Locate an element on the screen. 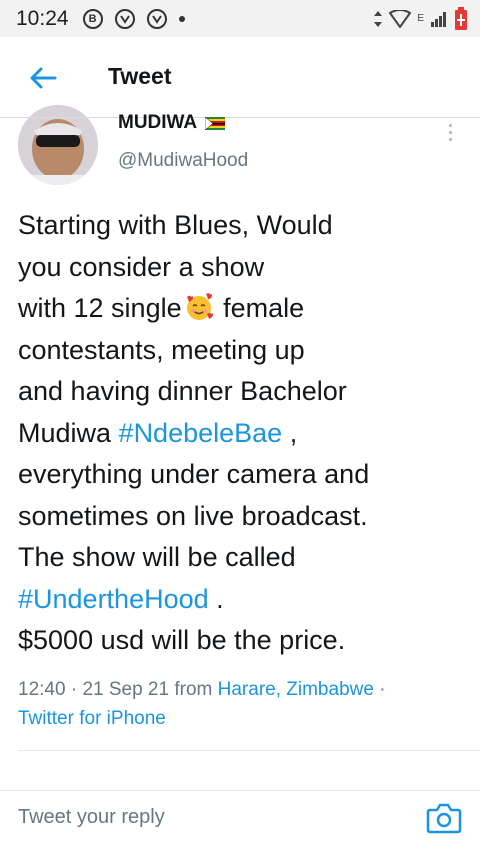  display-name-row: MUDIWA is located at coordinates (172, 123).